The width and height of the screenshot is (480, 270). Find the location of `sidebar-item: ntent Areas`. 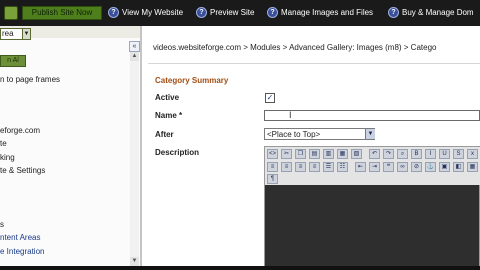

sidebar-item: ntent Areas is located at coordinates (20, 237).